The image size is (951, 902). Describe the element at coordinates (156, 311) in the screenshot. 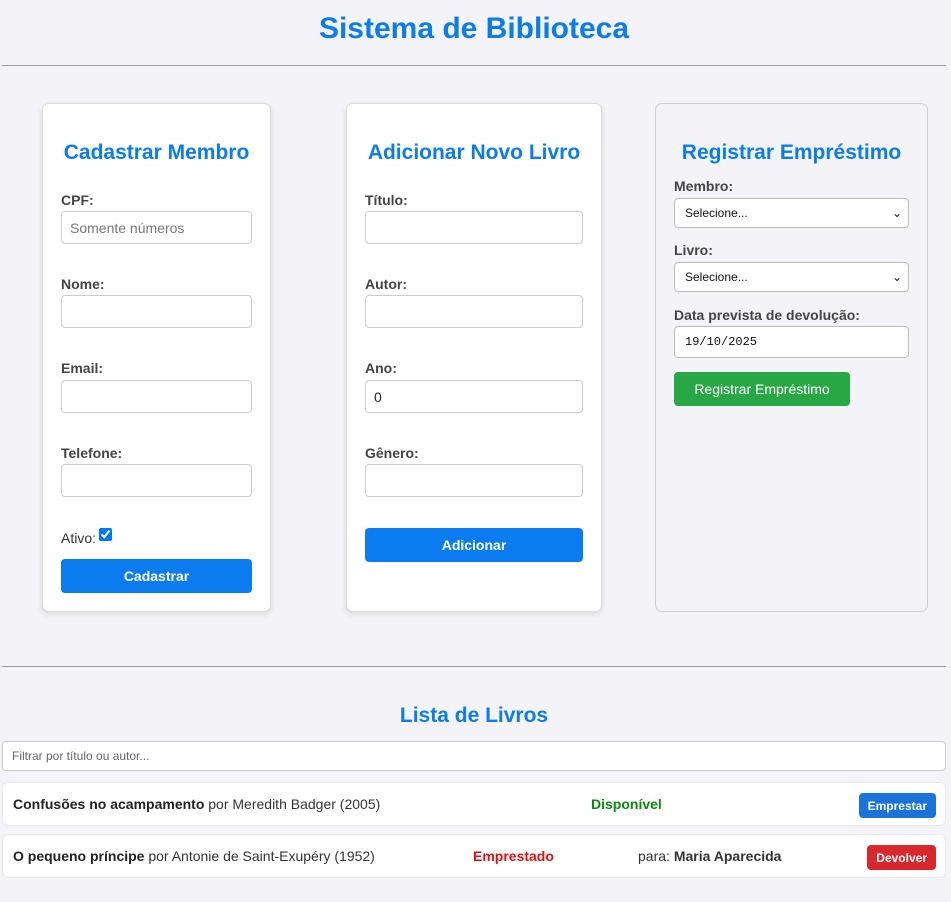

I see `name-input` at that location.